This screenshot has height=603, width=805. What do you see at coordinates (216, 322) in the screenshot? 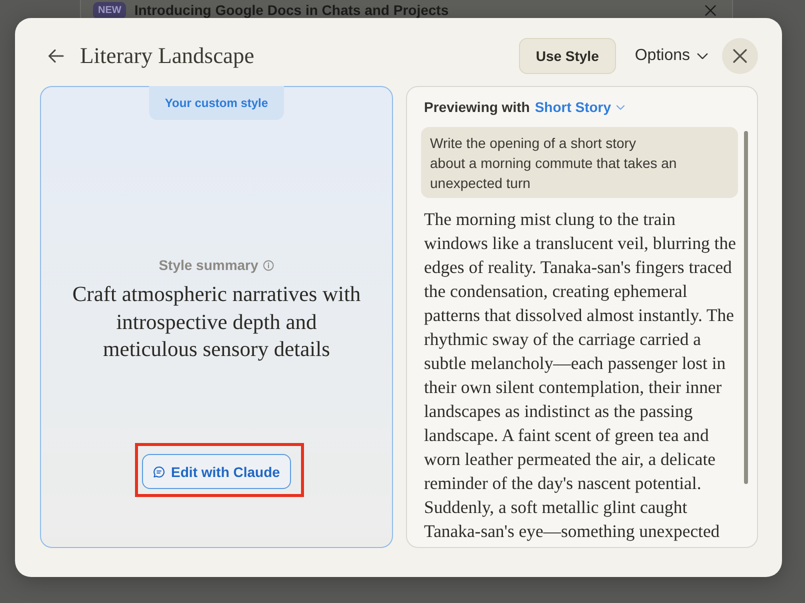
I see `style-summary: Craft atmospheric narratives with introspective depth and meticulous sensory details` at bounding box center [216, 322].